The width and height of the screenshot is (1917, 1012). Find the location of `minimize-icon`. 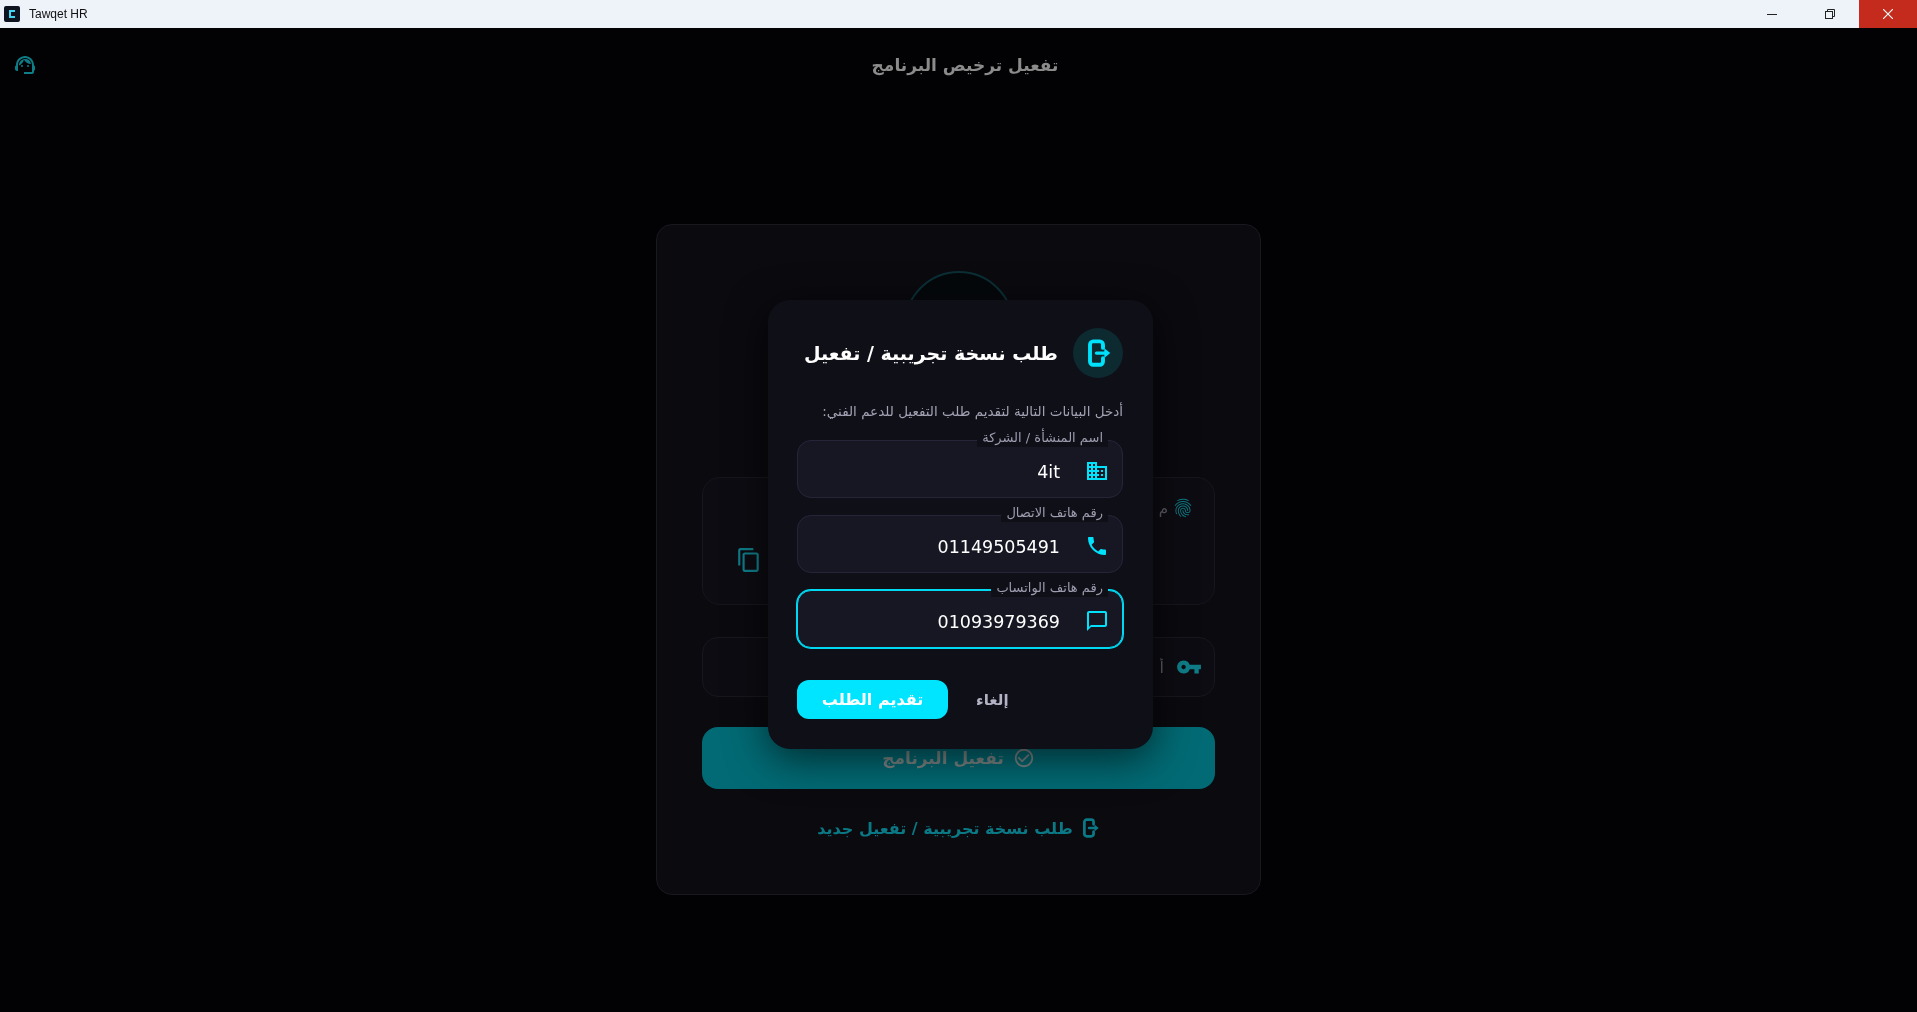

minimize-icon is located at coordinates (1772, 14).